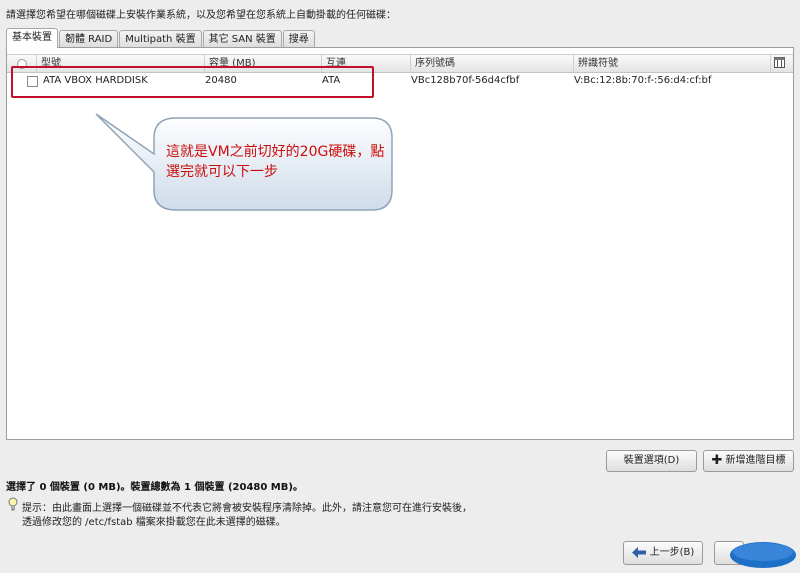 The height and width of the screenshot is (573, 800). I want to click on select-all-column, so click(22, 63).